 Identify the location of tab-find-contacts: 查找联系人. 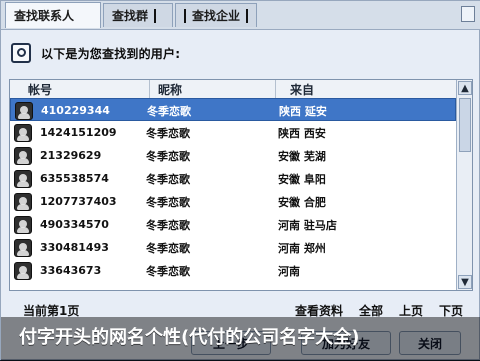
(53, 15).